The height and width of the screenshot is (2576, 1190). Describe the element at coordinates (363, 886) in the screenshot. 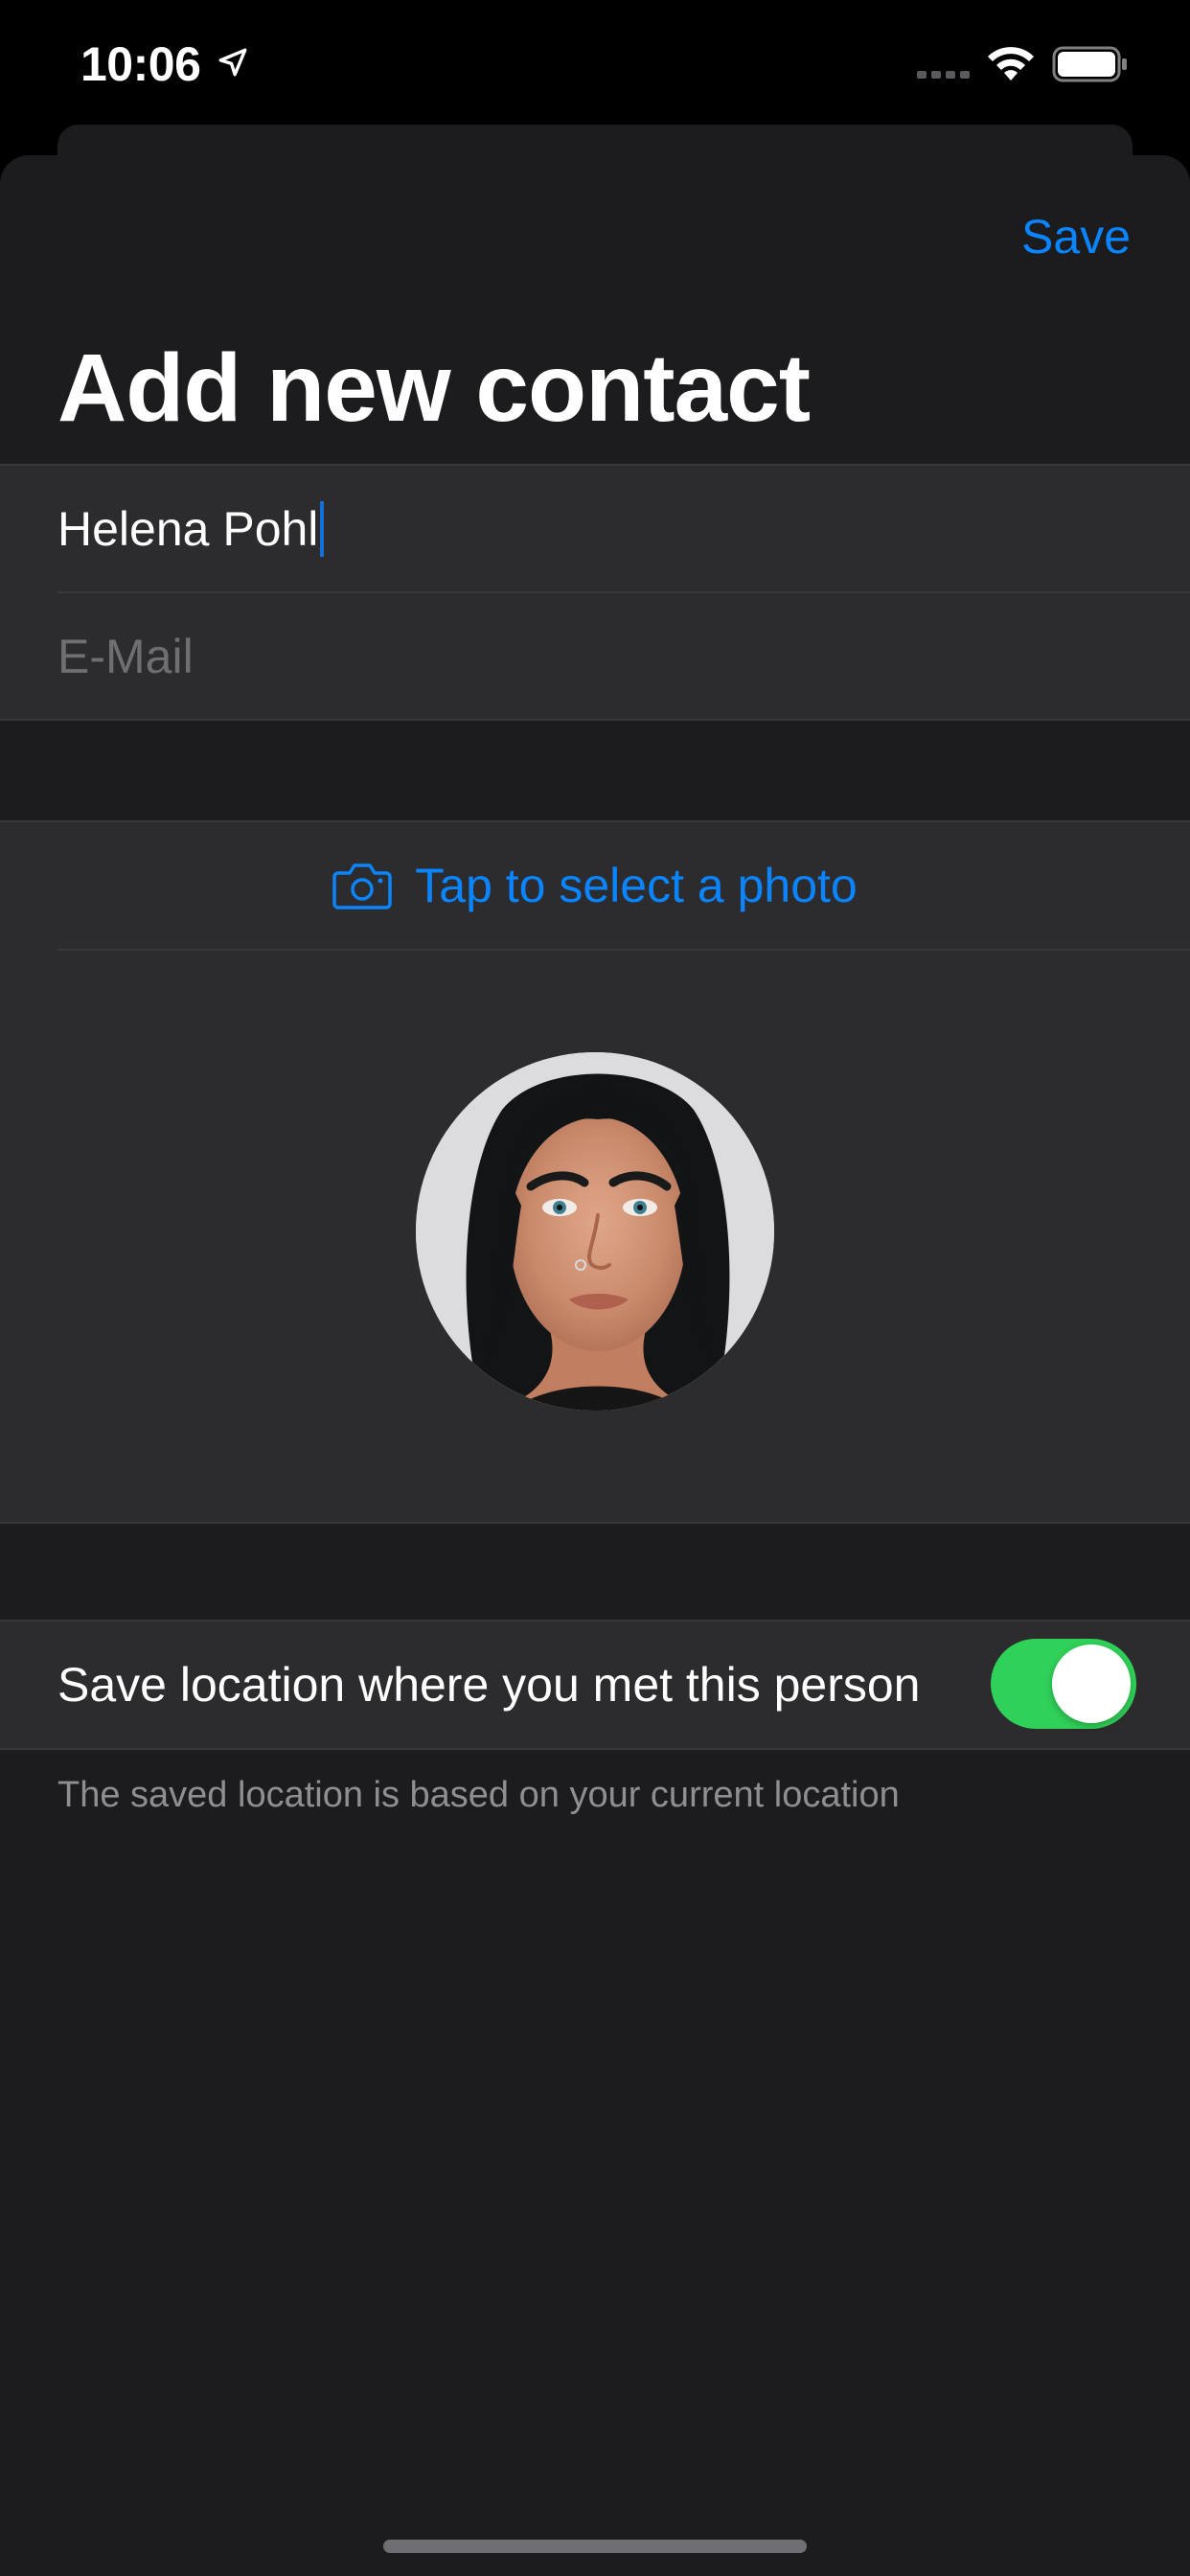

I see `camera-icon` at that location.